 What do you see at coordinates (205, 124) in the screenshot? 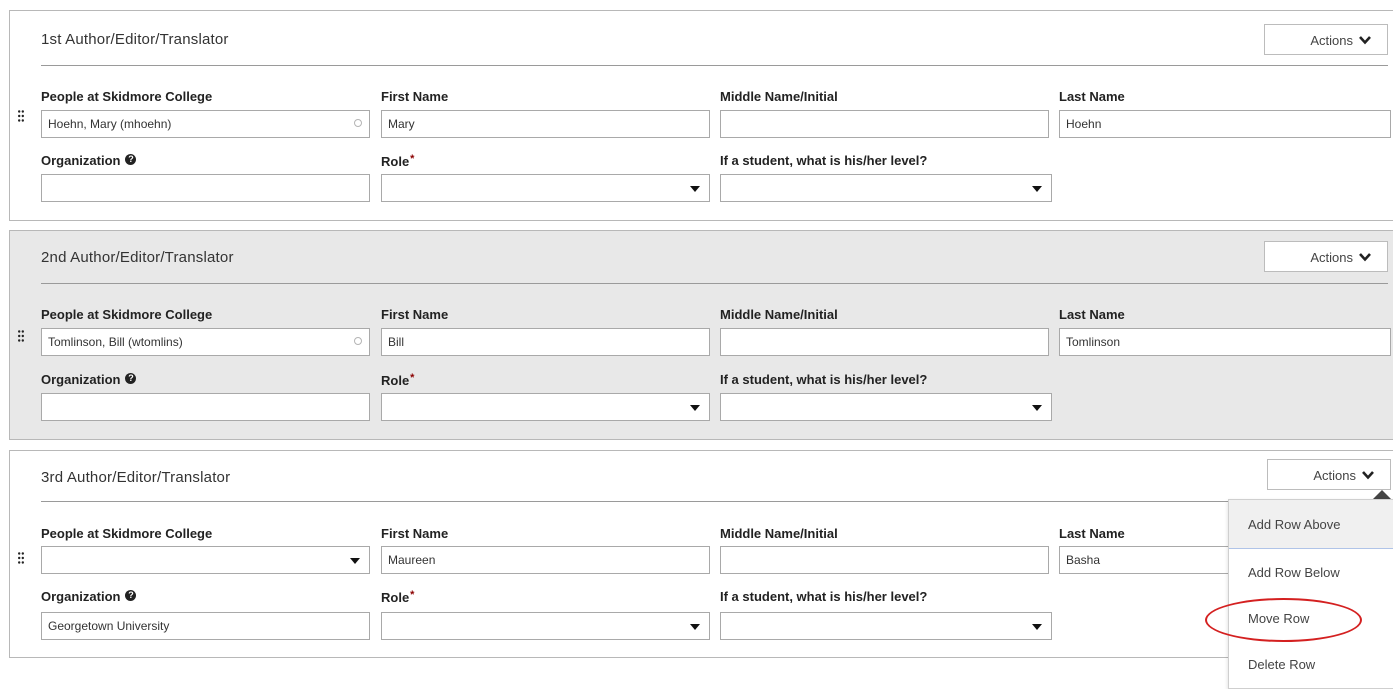
I see `people-search-input: Hoehn, Mary (mhoehn)` at bounding box center [205, 124].